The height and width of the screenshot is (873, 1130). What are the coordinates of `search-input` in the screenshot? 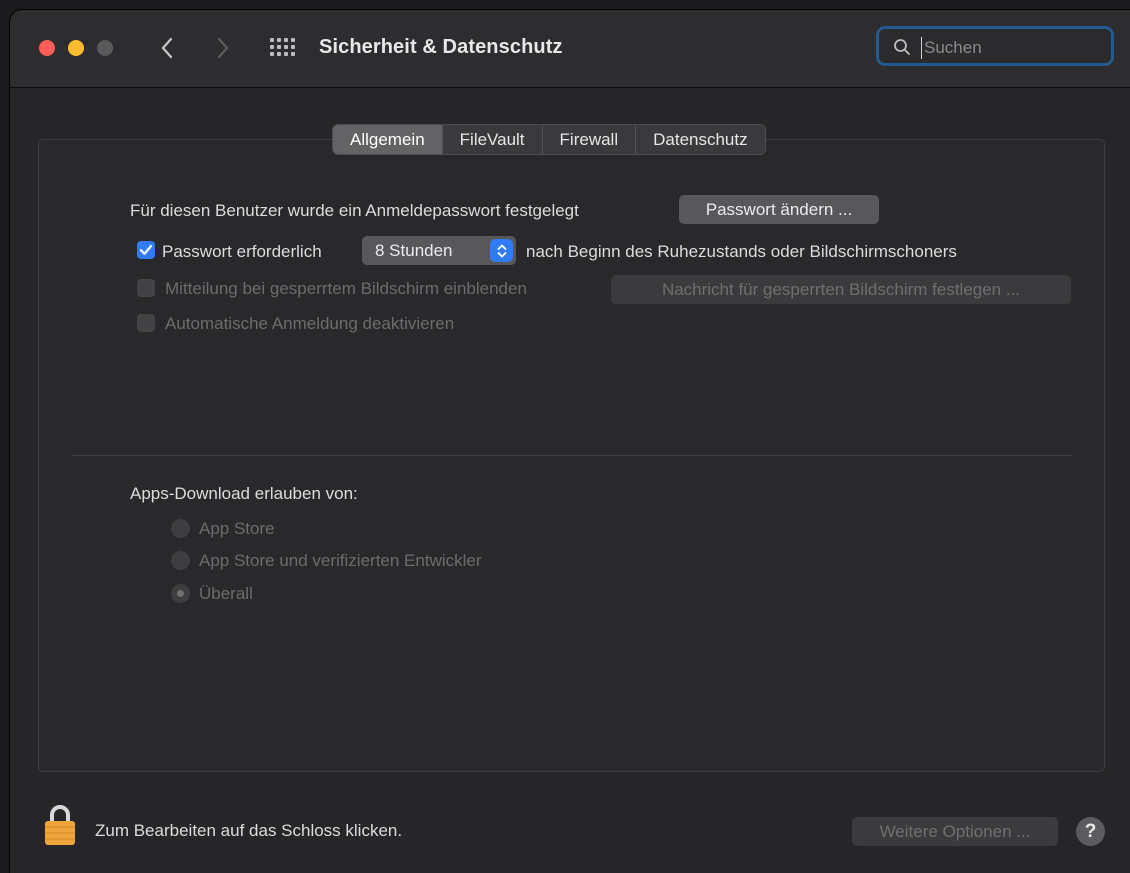 It's located at (1013, 48).